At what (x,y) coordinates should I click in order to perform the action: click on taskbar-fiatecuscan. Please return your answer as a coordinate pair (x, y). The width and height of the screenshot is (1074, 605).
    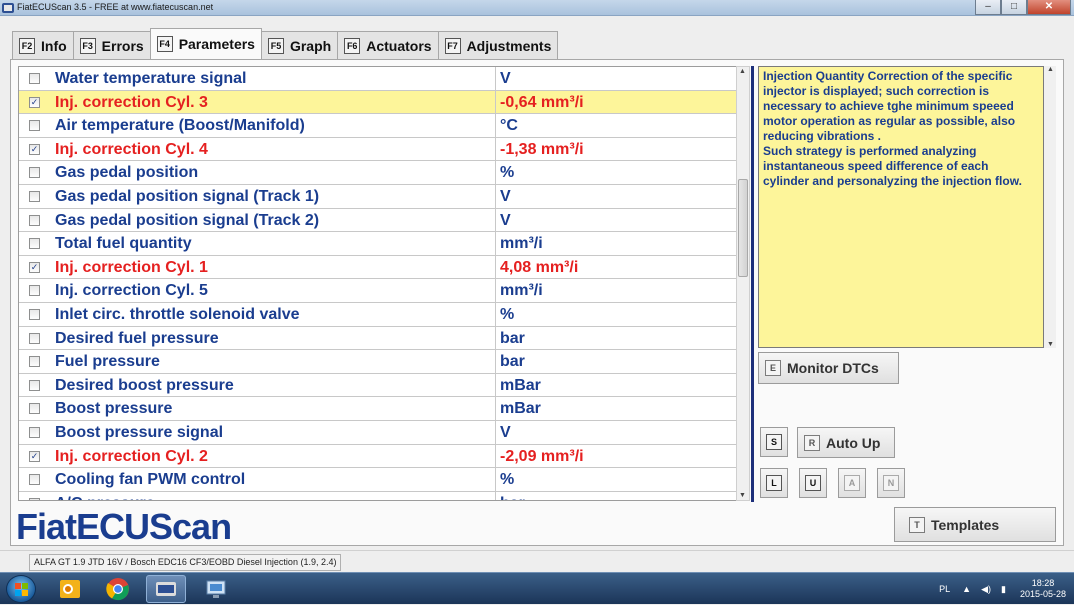
    Looking at the image, I should click on (166, 589).